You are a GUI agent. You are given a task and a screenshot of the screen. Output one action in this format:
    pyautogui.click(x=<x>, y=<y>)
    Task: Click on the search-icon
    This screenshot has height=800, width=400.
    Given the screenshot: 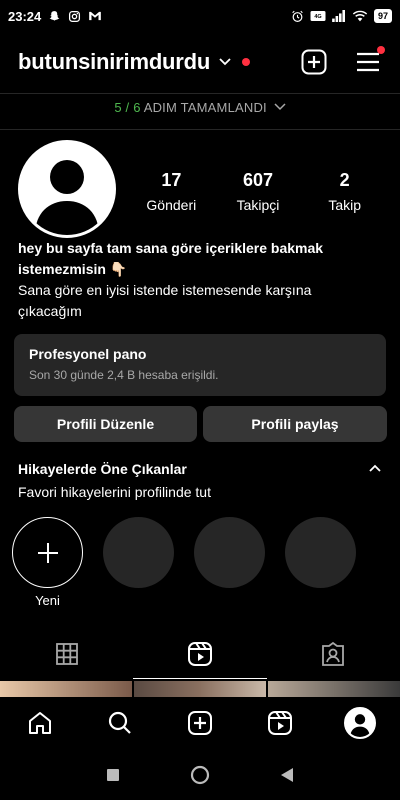 What is the action you would take?
    pyautogui.click(x=119, y=722)
    